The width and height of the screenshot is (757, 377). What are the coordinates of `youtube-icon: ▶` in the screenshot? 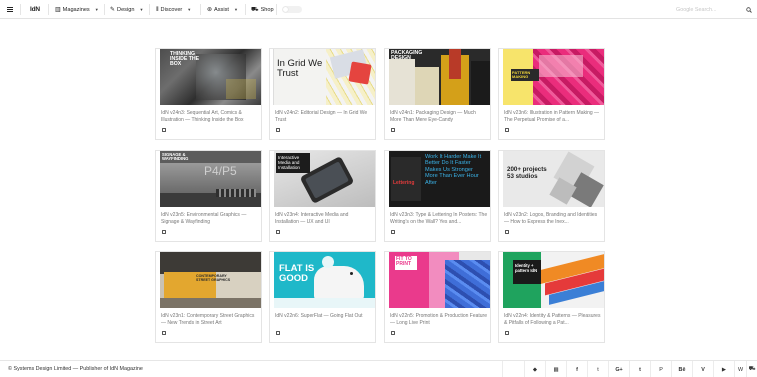 It's located at (723, 369).